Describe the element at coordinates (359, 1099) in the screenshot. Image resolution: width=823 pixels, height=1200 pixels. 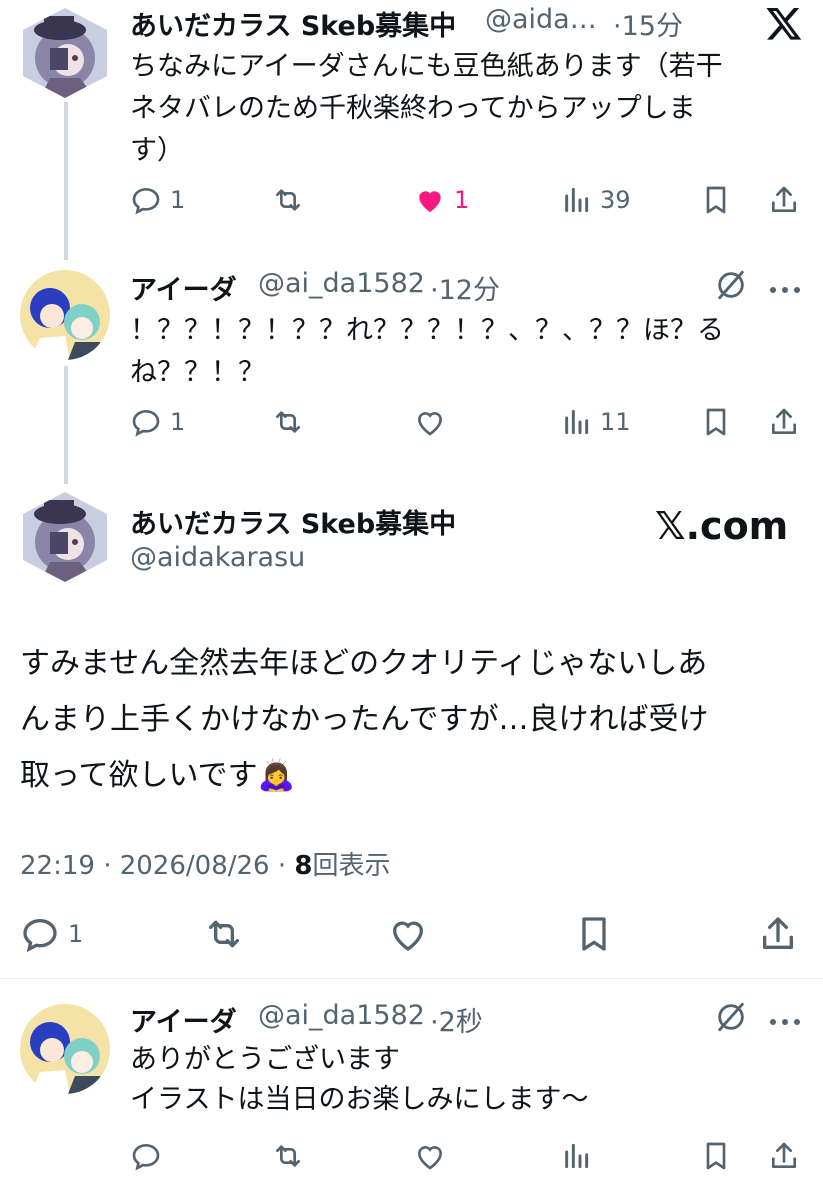
I see `reply-text-line: イラストは当日のお楽しみにします〜` at that location.